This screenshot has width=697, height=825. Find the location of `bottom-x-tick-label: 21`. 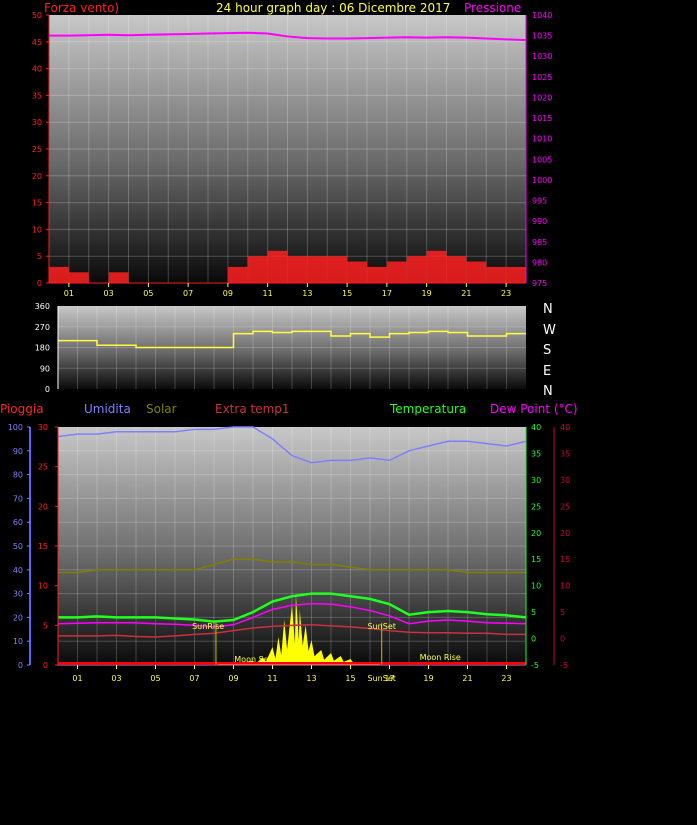

bottom-x-tick-label: 21 is located at coordinates (467, 678).